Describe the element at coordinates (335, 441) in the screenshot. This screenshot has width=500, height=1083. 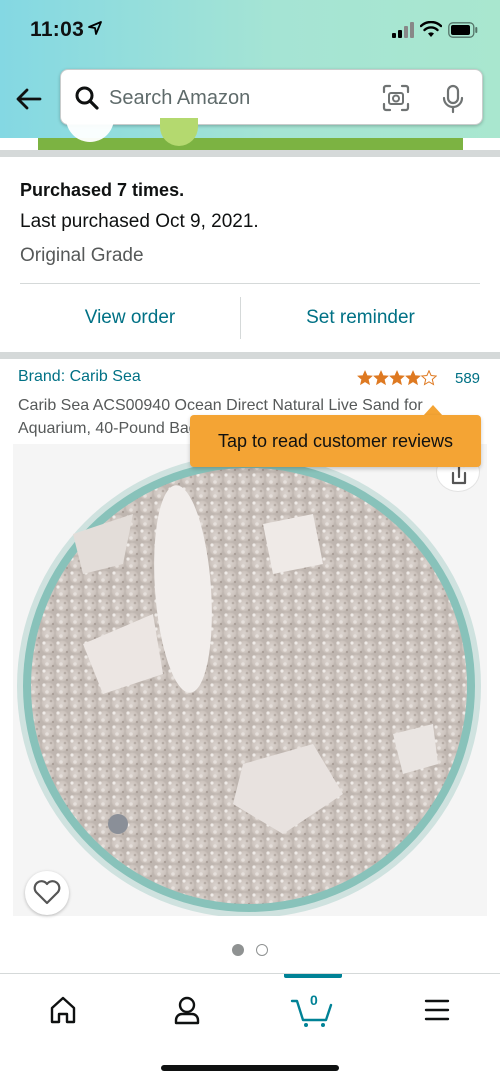
I see `reviews-tooltip: Tap to read customer reviews` at that location.